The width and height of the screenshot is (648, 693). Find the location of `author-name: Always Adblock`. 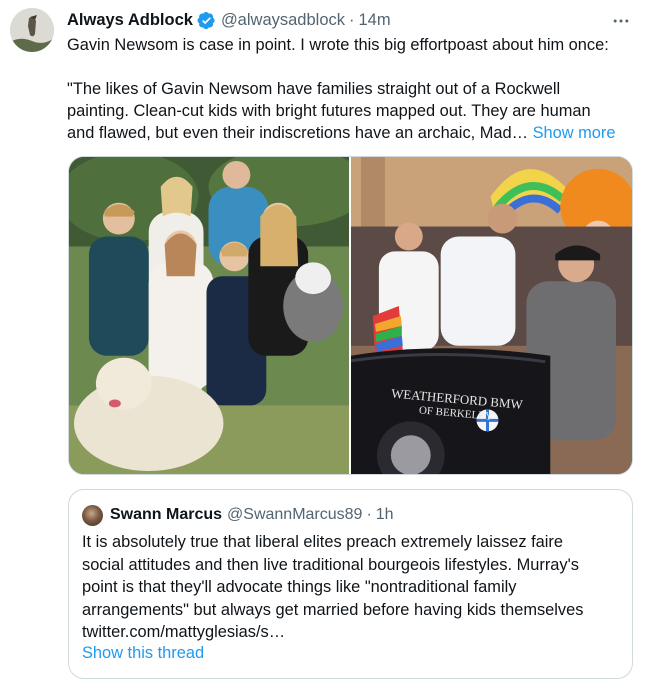

author-name: Always Adblock is located at coordinates (130, 20).